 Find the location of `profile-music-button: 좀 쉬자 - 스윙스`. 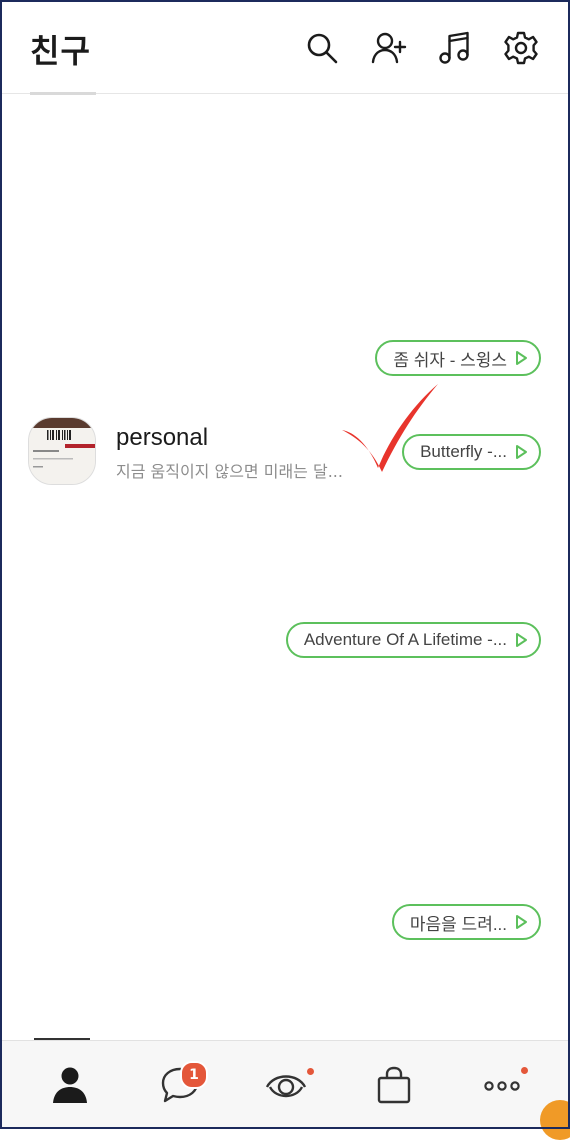

profile-music-button: 좀 쉬자 - 스윙스 is located at coordinates (458, 358).